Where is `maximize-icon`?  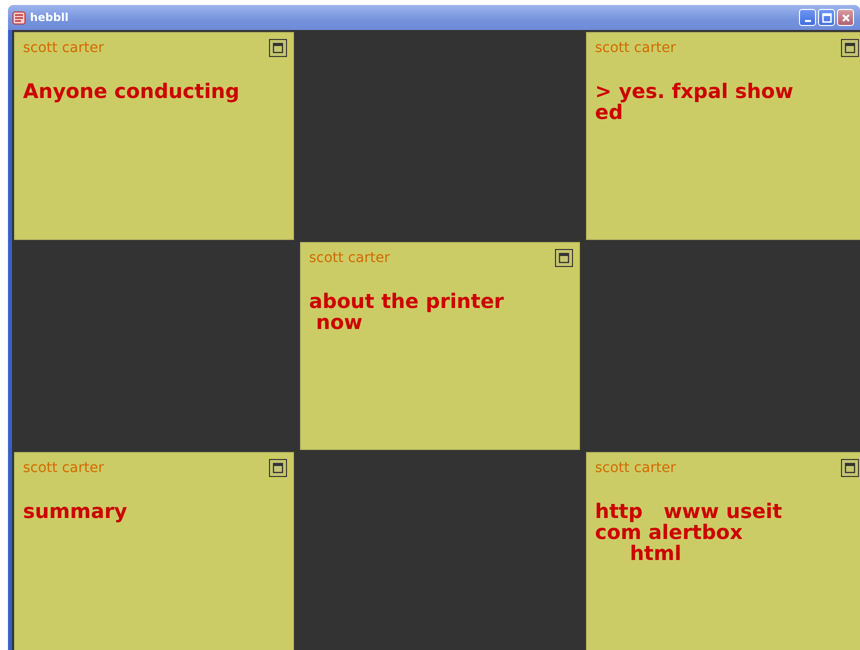 maximize-icon is located at coordinates (827, 17).